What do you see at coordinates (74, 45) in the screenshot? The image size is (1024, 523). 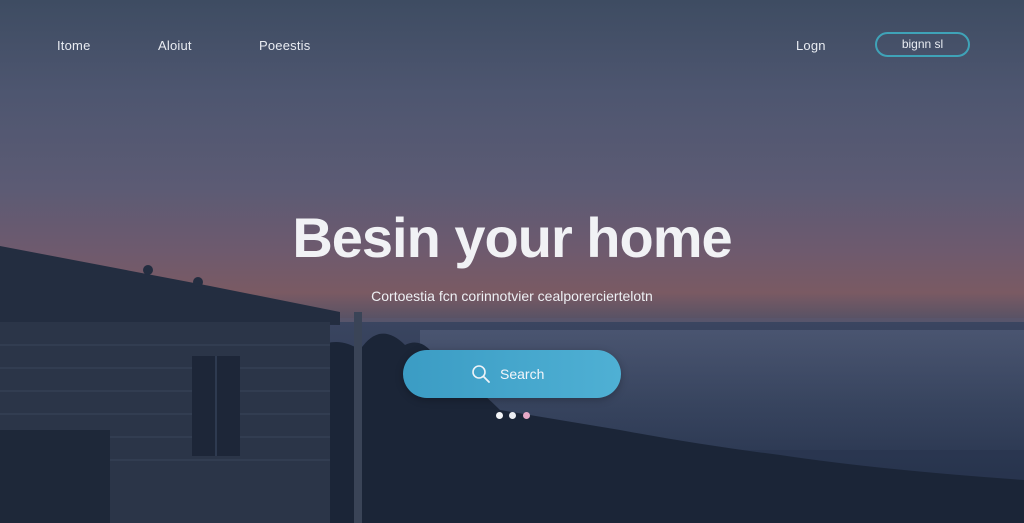 I see `nav-link-home: Itome` at bounding box center [74, 45].